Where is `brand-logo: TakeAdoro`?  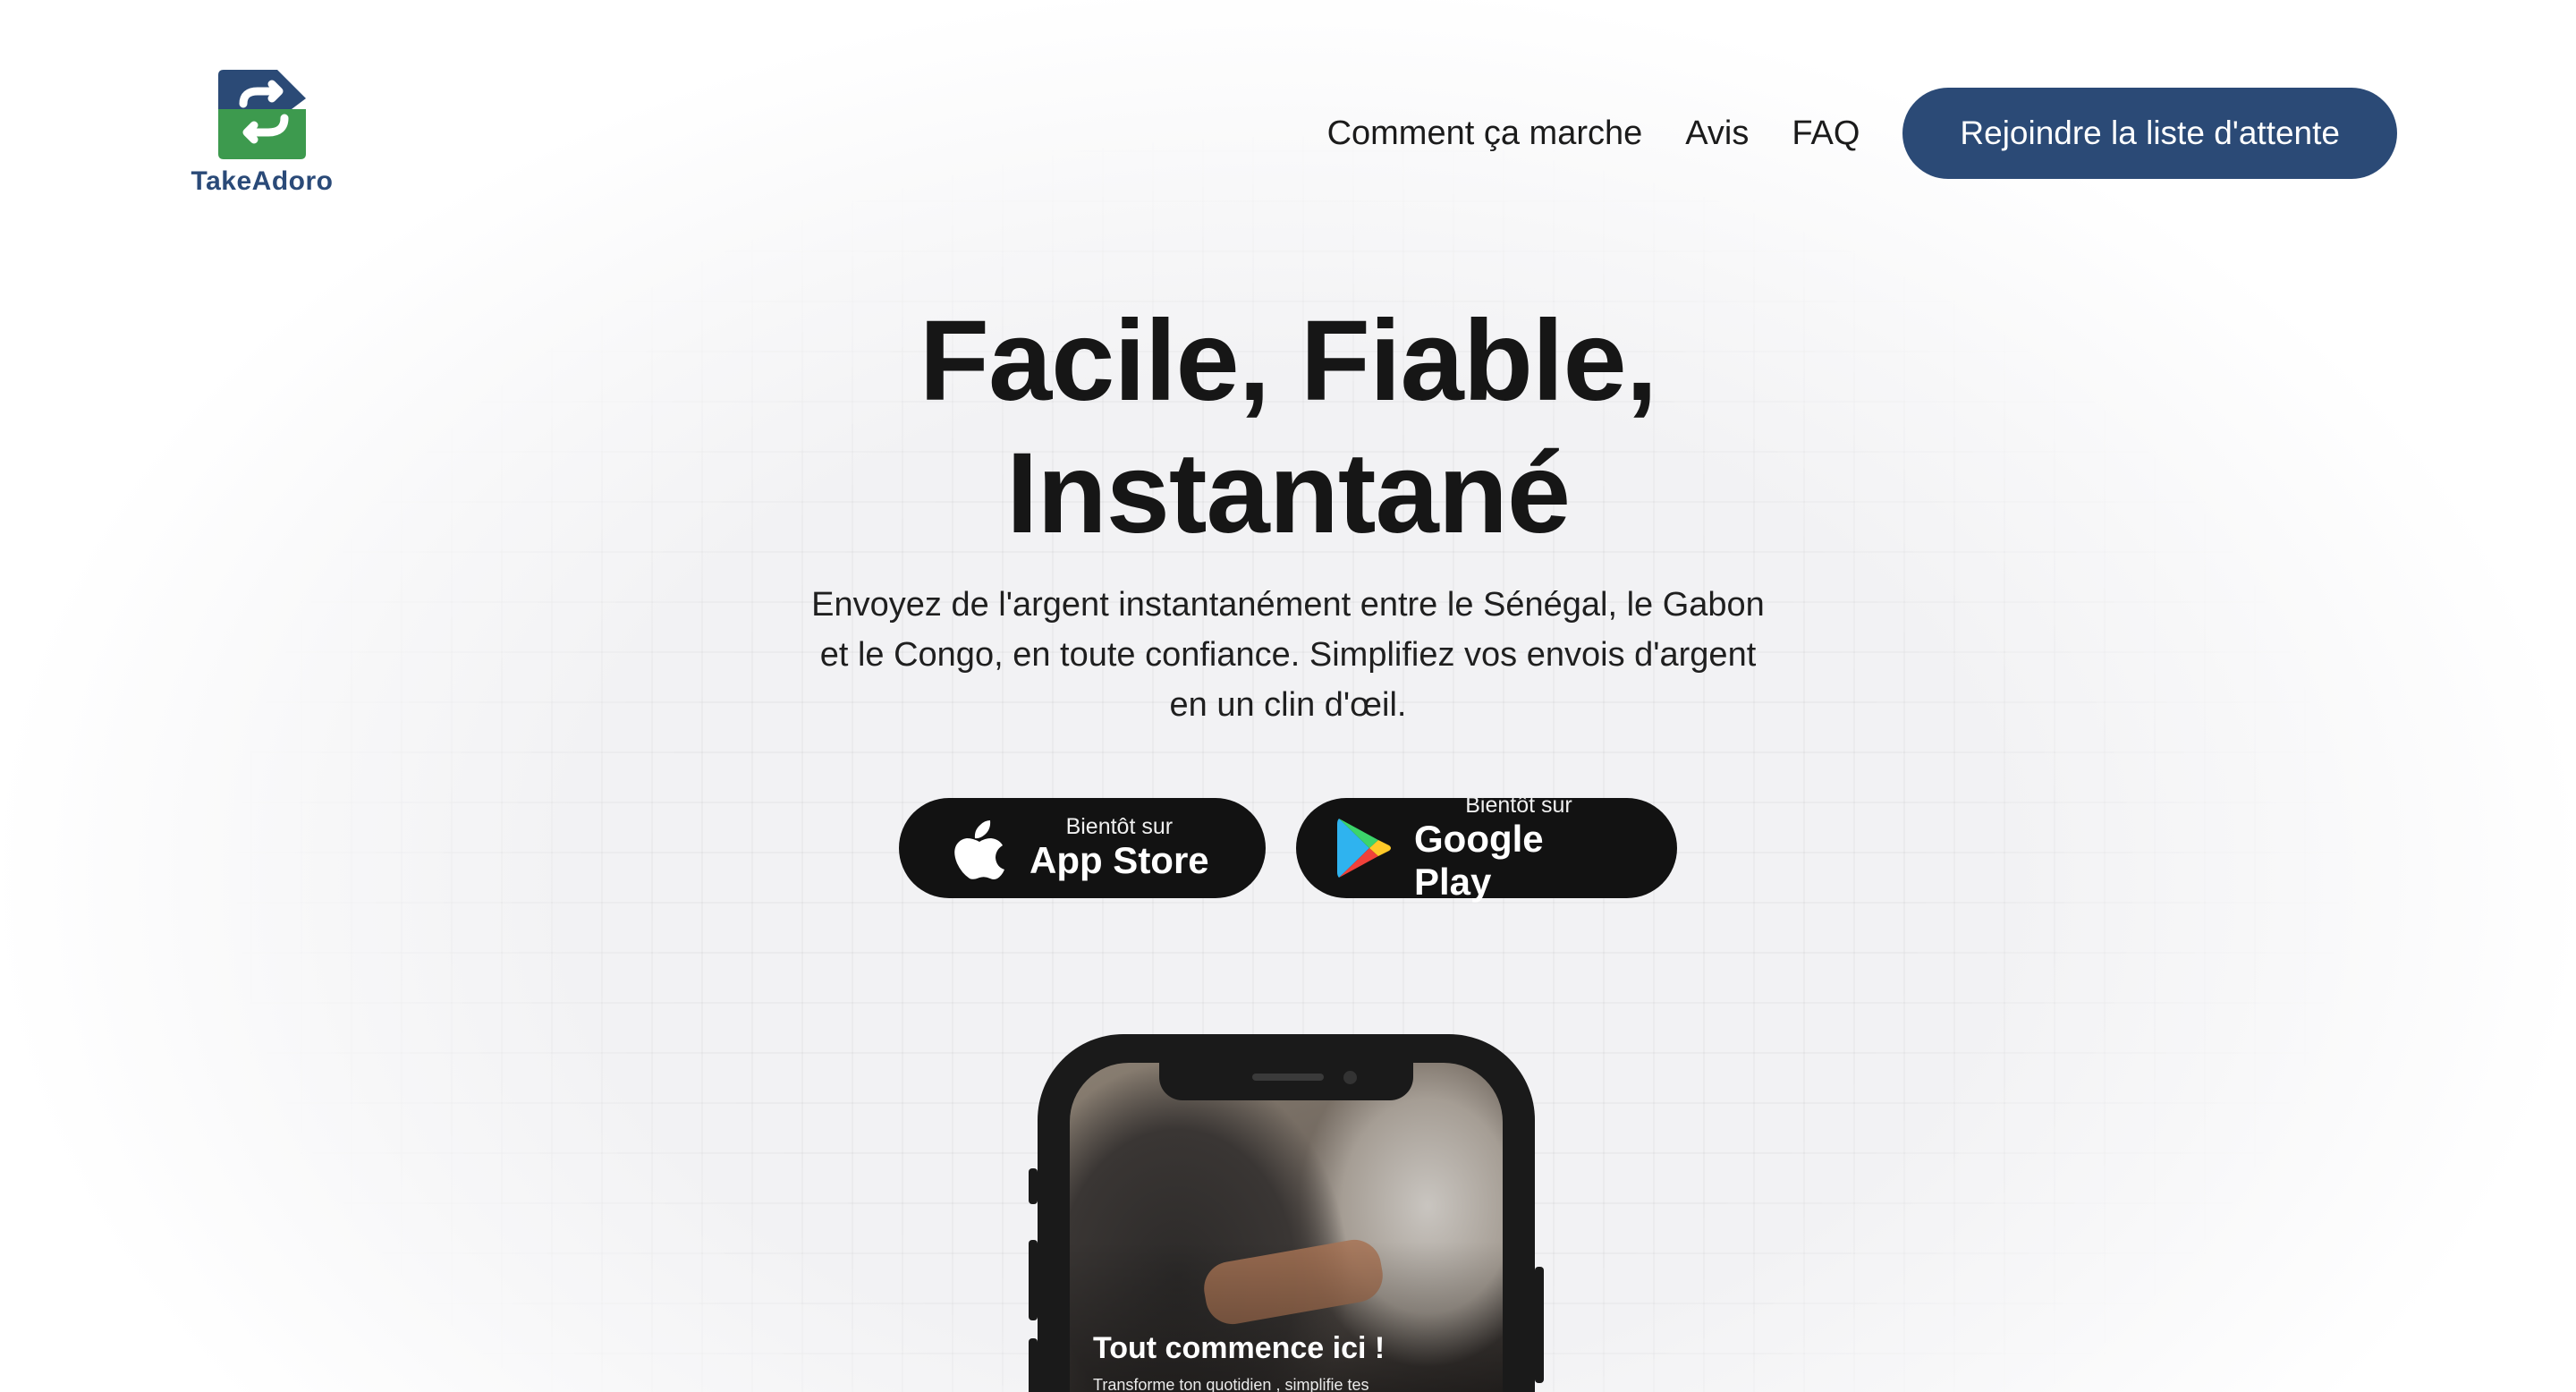 brand-logo: TakeAdoro is located at coordinates (262, 135).